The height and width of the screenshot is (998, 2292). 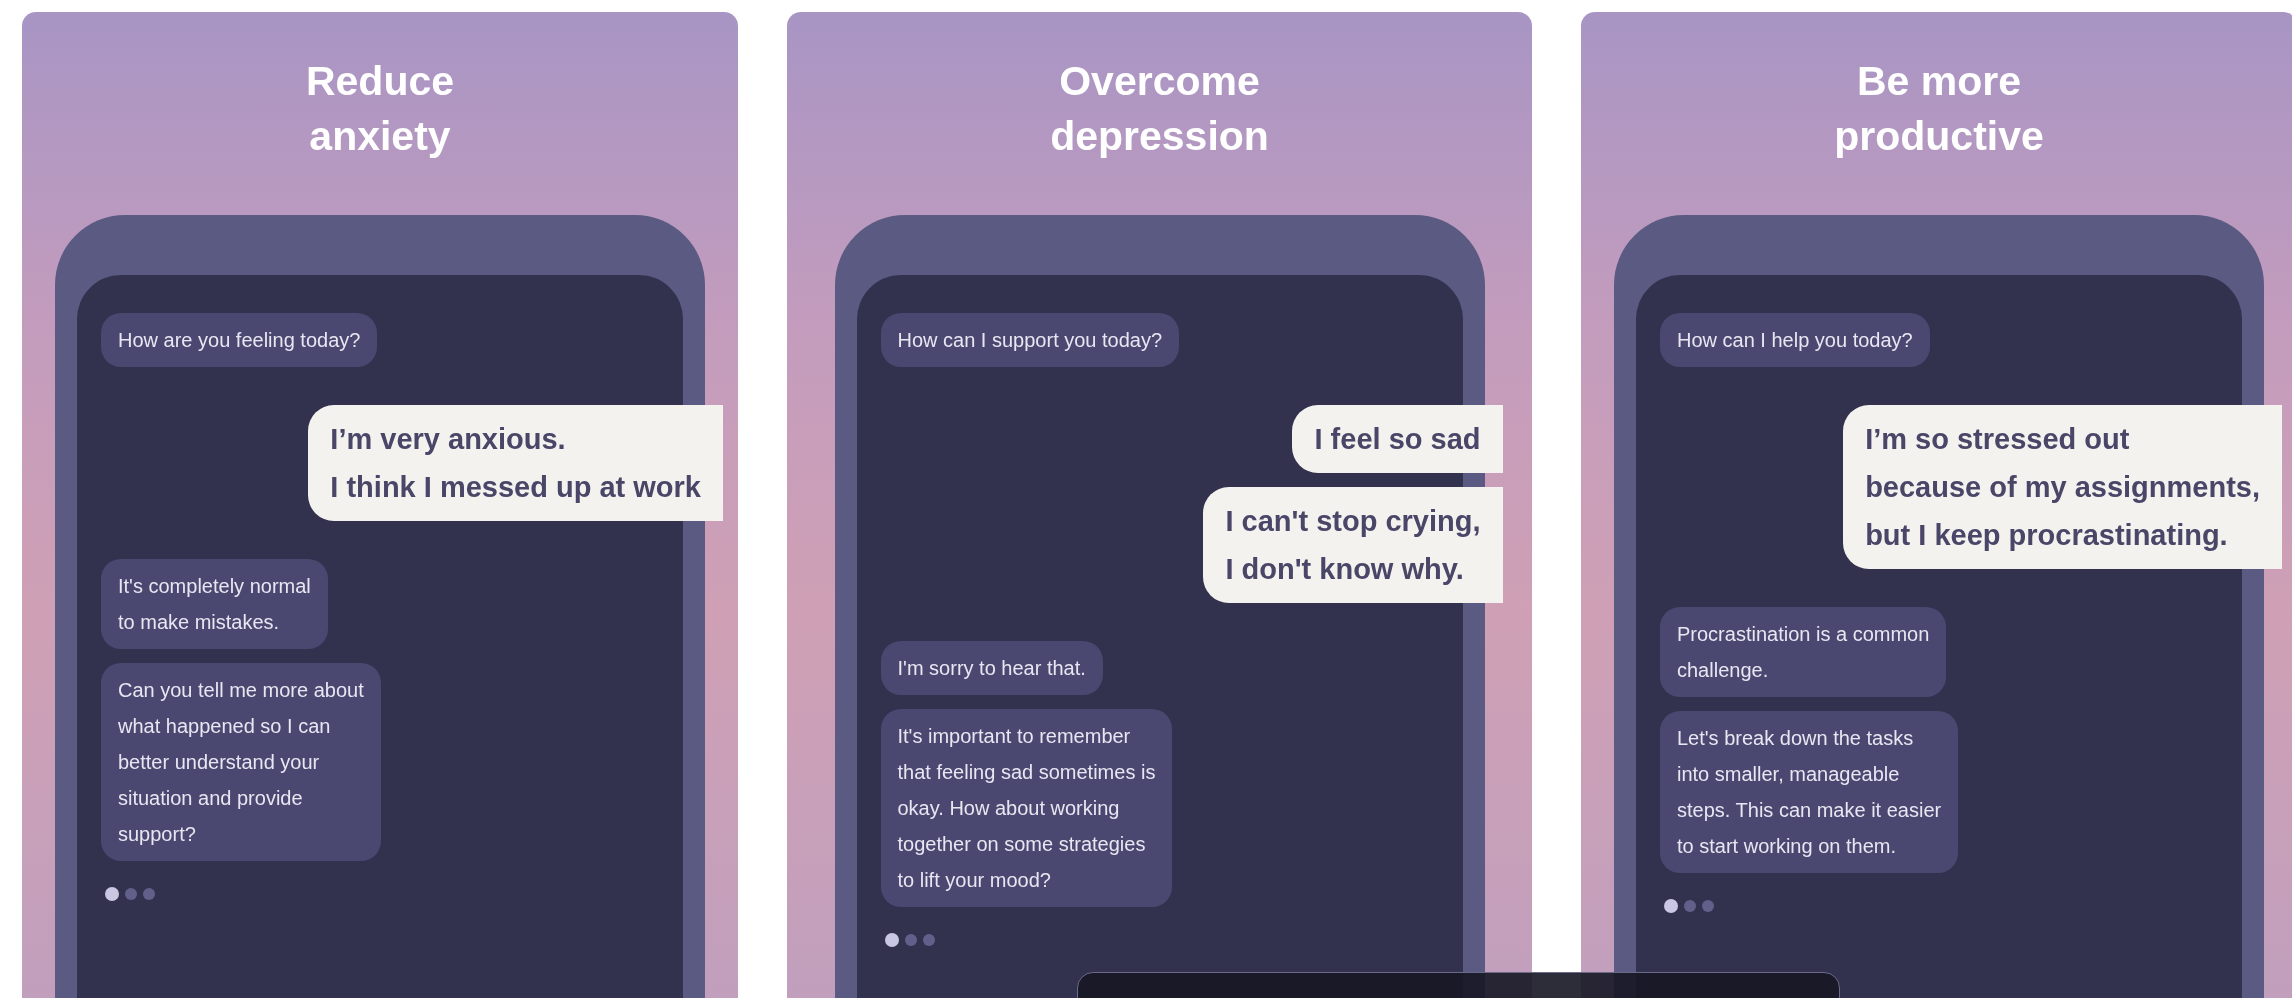 I want to click on assistant-message-bubble: I'm sorry to hear that., so click(x=991, y=668).